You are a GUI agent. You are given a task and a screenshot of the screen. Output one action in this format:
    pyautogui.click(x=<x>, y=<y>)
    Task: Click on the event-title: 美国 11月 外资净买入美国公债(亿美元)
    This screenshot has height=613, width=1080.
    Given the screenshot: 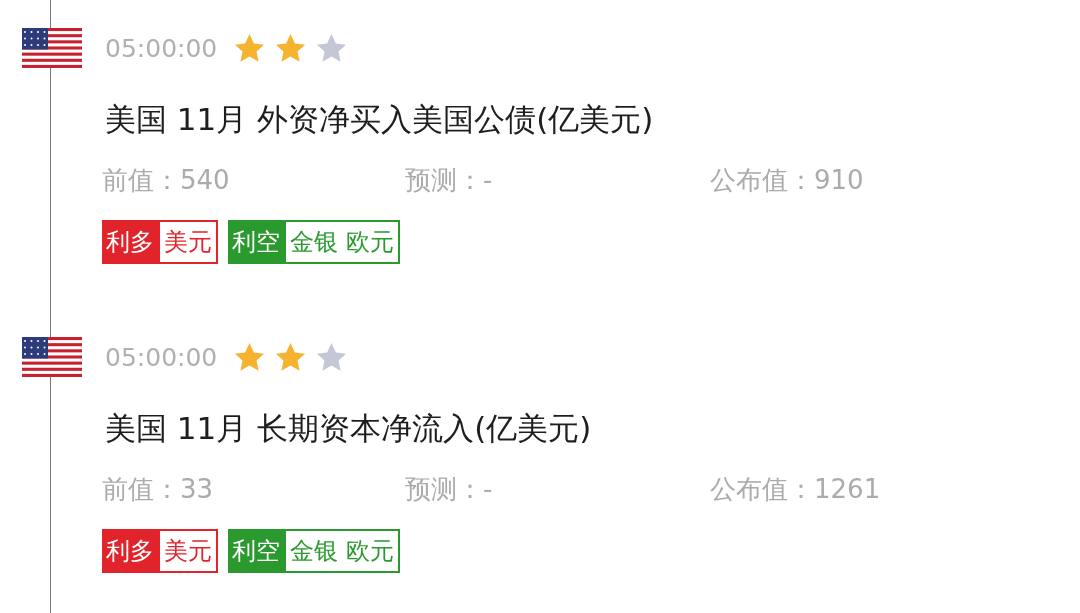 What is the action you would take?
    pyautogui.click(x=380, y=119)
    